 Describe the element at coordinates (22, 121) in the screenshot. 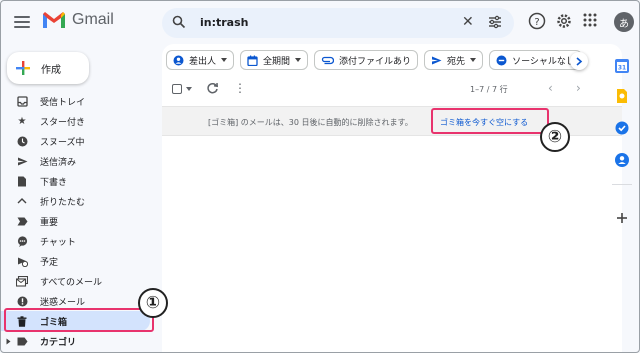

I see `star-icon: ★` at that location.